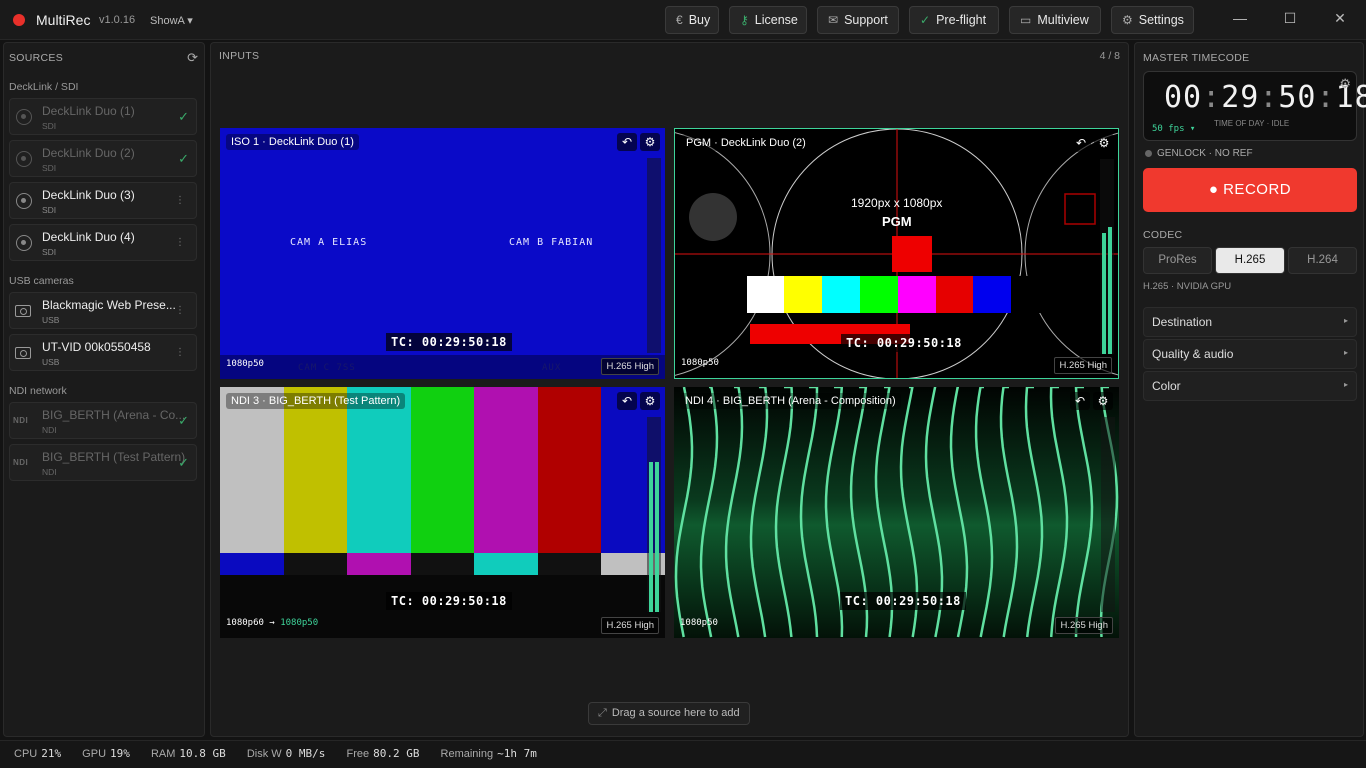 The image size is (1366, 768). Describe the element at coordinates (1322, 260) in the screenshot. I see `codec-h264-button: H.264` at that location.